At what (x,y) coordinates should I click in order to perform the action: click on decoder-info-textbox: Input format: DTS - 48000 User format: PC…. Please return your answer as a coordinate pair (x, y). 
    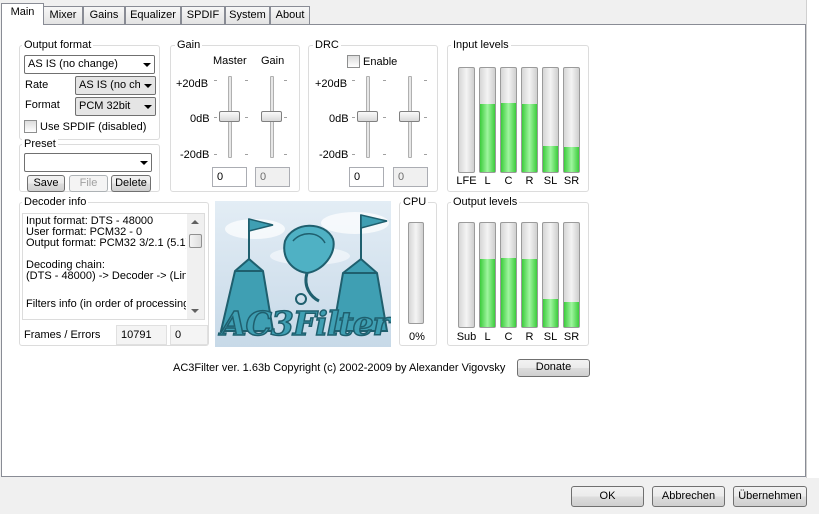
    Looking at the image, I should click on (113, 266).